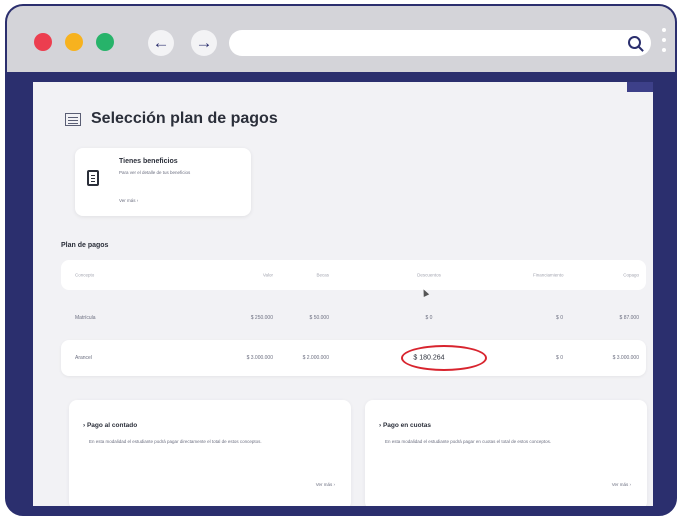 Image resolution: width=683 pixels, height=521 pixels. Describe the element at coordinates (664, 43) in the screenshot. I see `kebab-menu-icon` at that location.